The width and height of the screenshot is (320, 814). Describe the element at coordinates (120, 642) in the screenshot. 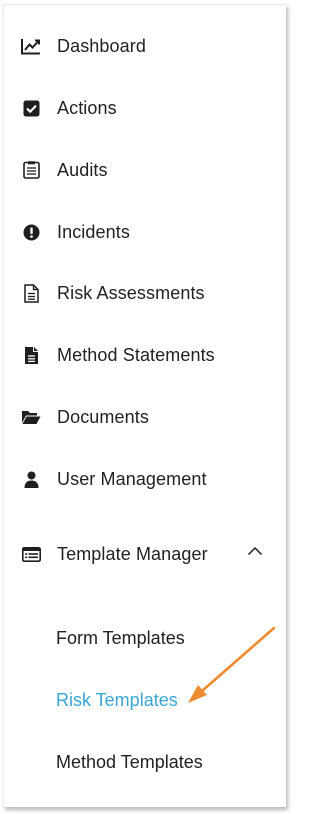

I see `submenu-item-form-templates: Form Templates` at that location.